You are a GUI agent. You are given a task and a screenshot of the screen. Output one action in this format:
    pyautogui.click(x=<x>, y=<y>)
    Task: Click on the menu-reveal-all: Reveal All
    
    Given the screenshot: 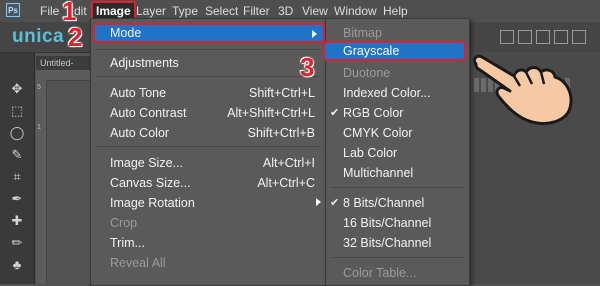 What is the action you would take?
    pyautogui.click(x=209, y=263)
    